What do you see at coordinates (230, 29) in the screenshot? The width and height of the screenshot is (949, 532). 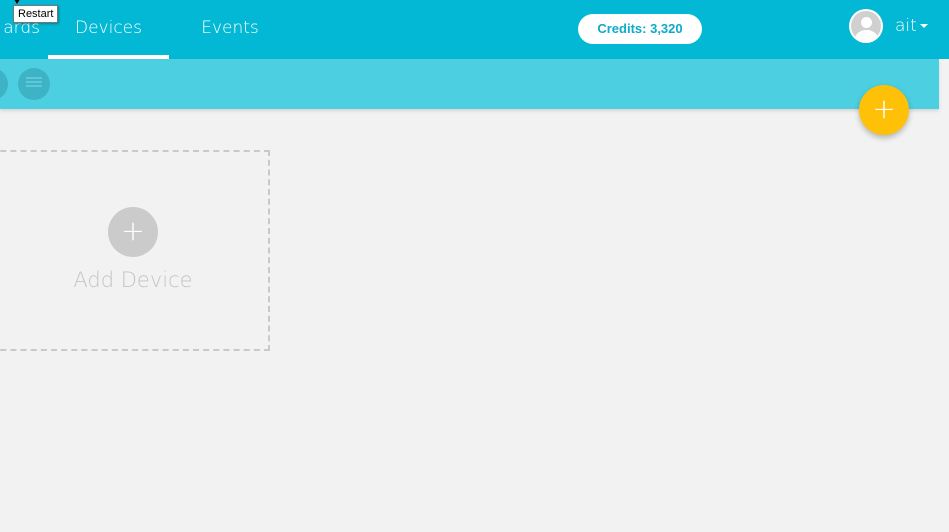 I see `tab-events: Events` at bounding box center [230, 29].